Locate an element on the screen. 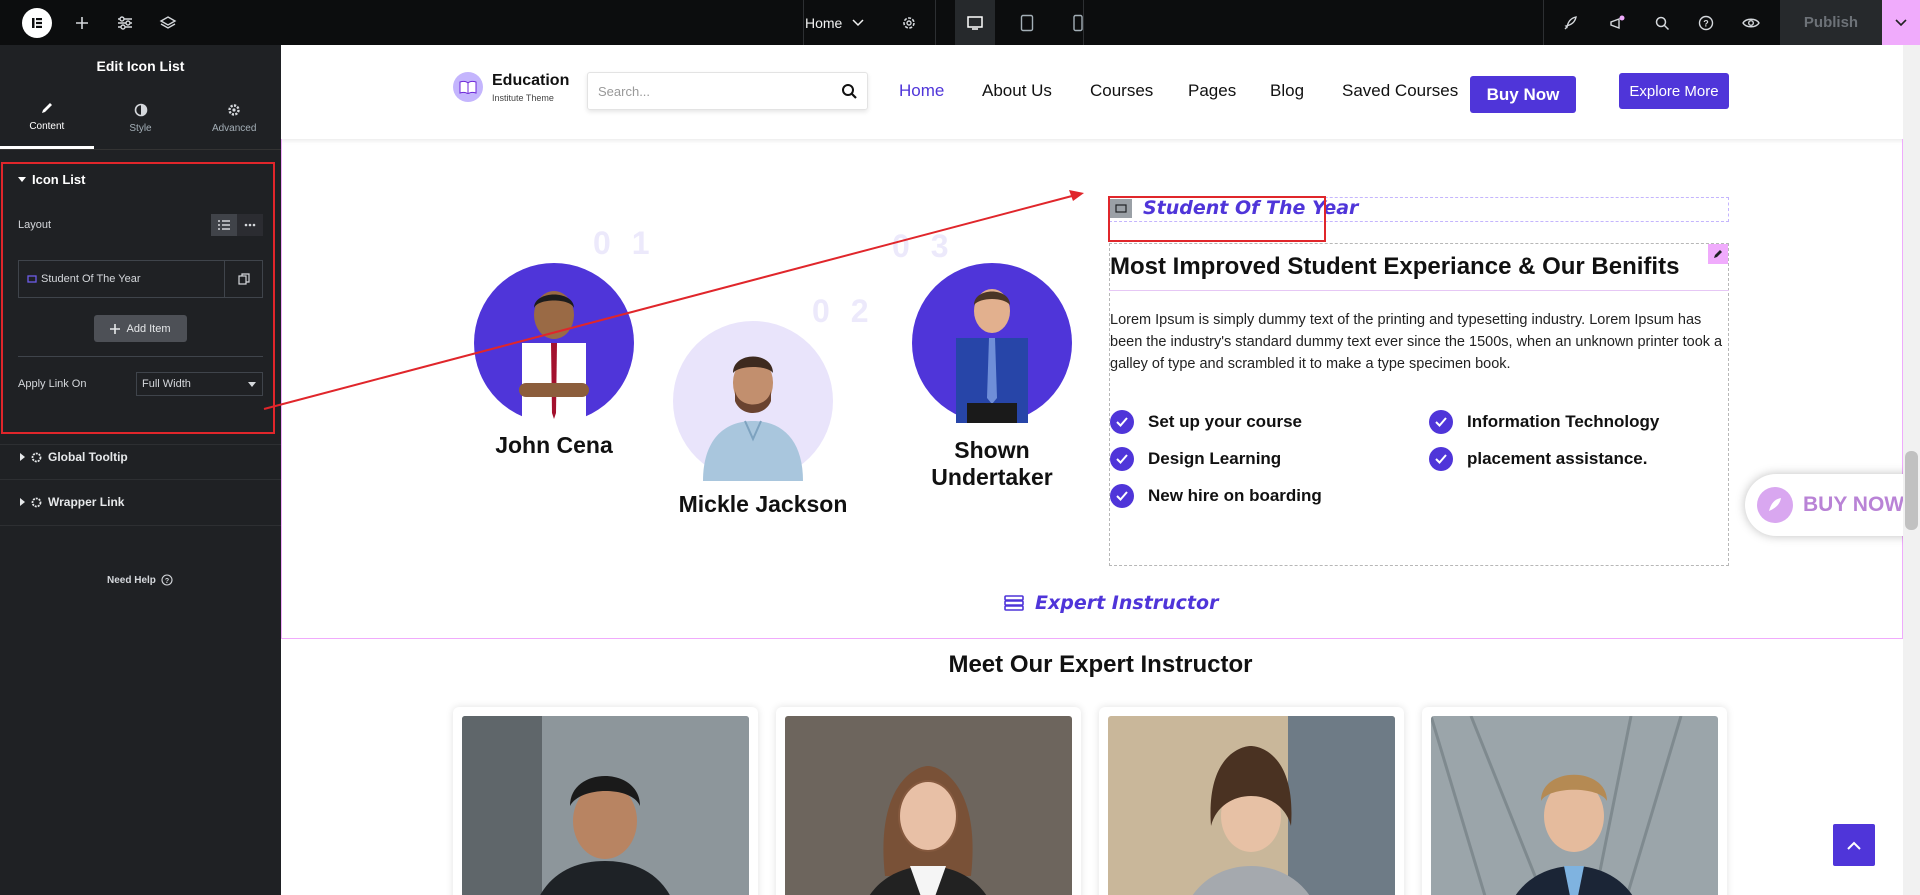 The image size is (1920, 895). rocket-icon is located at coordinates (1571, 22).